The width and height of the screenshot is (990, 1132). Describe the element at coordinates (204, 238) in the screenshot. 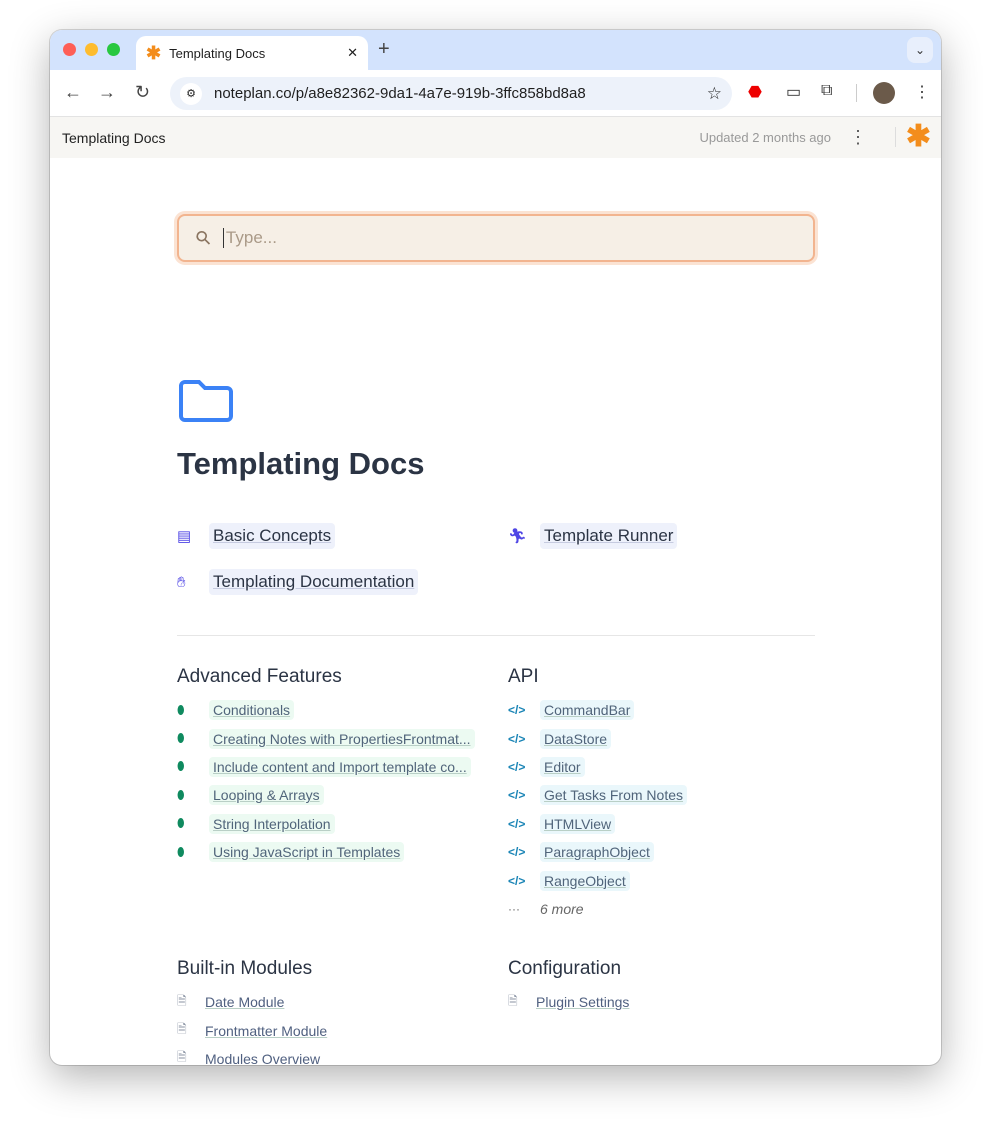

I see `search-icon: ⚲` at that location.